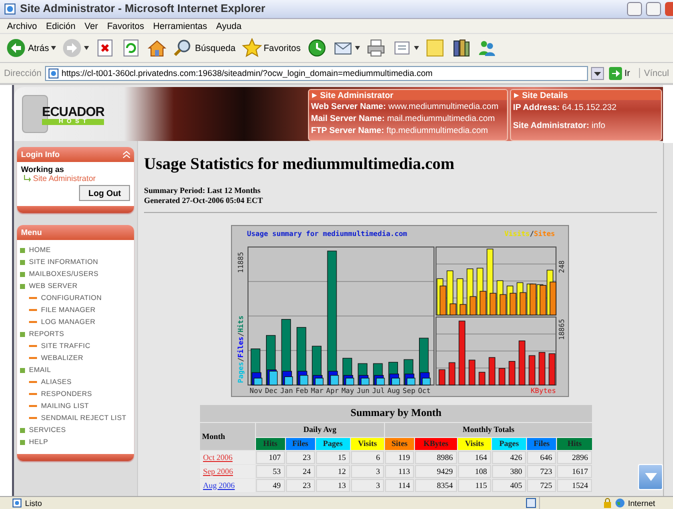 The image size is (673, 509). What do you see at coordinates (126, 154) in the screenshot?
I see `collapse-icon` at bounding box center [126, 154].